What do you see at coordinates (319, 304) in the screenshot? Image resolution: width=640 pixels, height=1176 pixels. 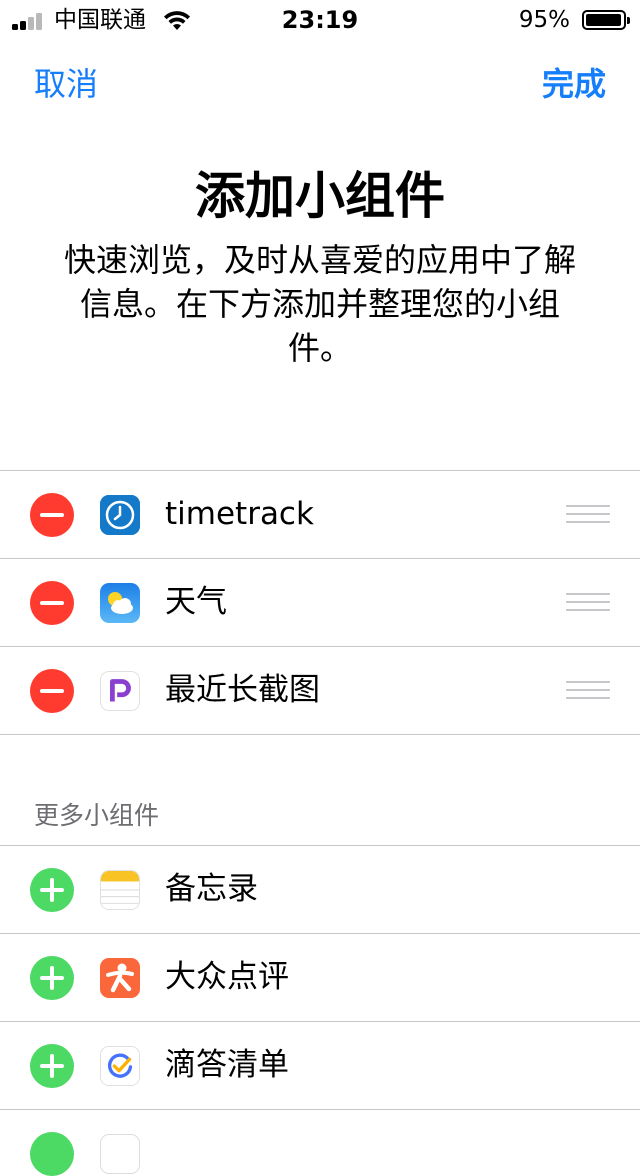 I see `page-subtitle: 快速浏览，及时从喜爱的应用中了解信息。在下方添加并整理您的小组件。` at bounding box center [319, 304].